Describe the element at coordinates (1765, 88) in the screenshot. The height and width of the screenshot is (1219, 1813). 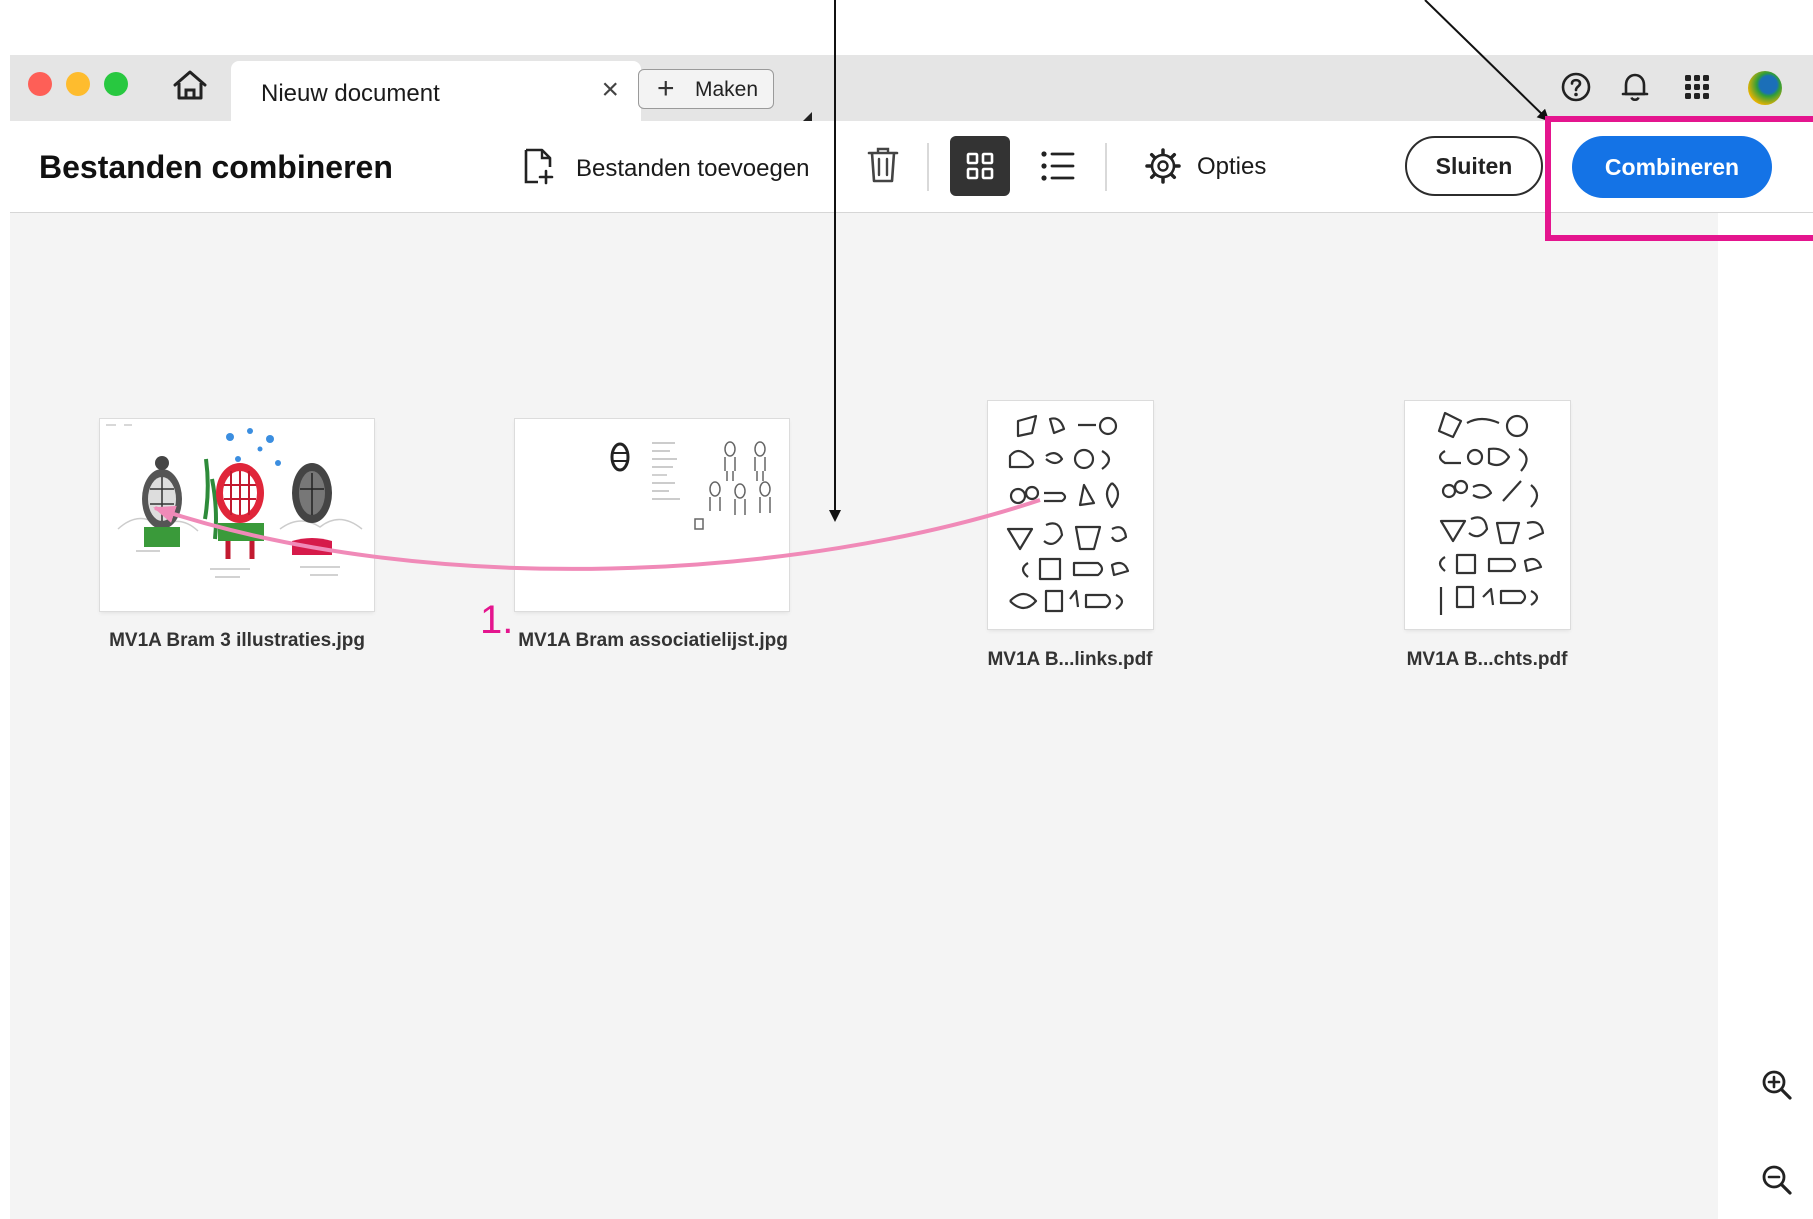
I see `avatar` at that location.